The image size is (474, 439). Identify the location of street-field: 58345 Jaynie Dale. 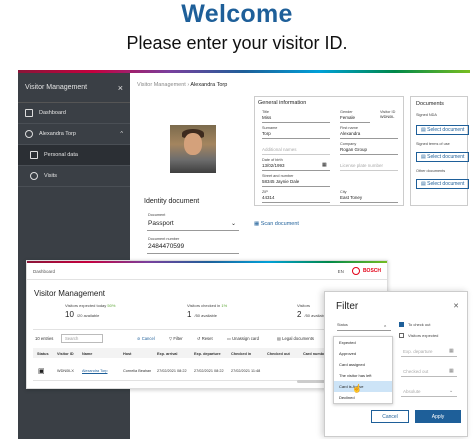
(280, 181).